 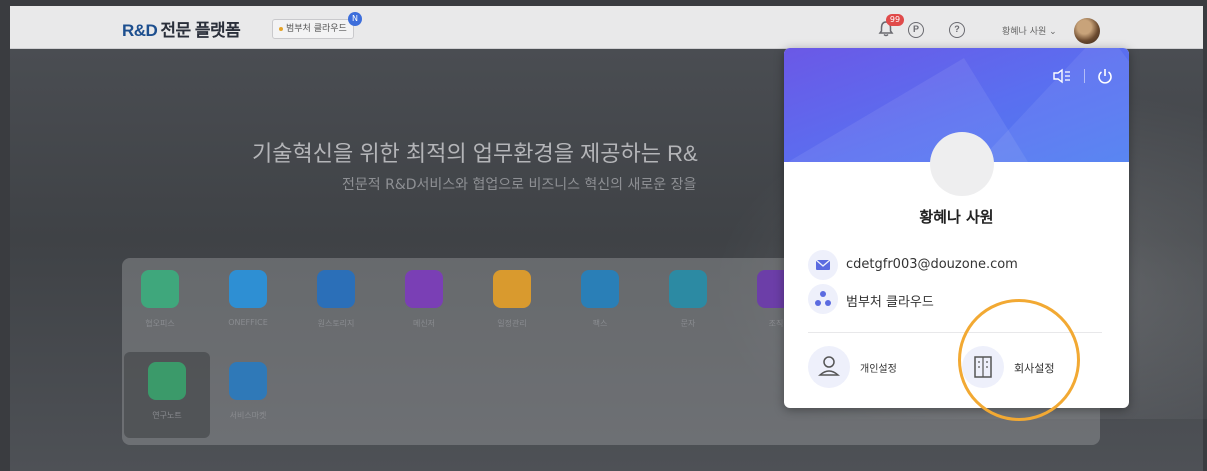 I want to click on speaker-icon, so click(x=1062, y=76).